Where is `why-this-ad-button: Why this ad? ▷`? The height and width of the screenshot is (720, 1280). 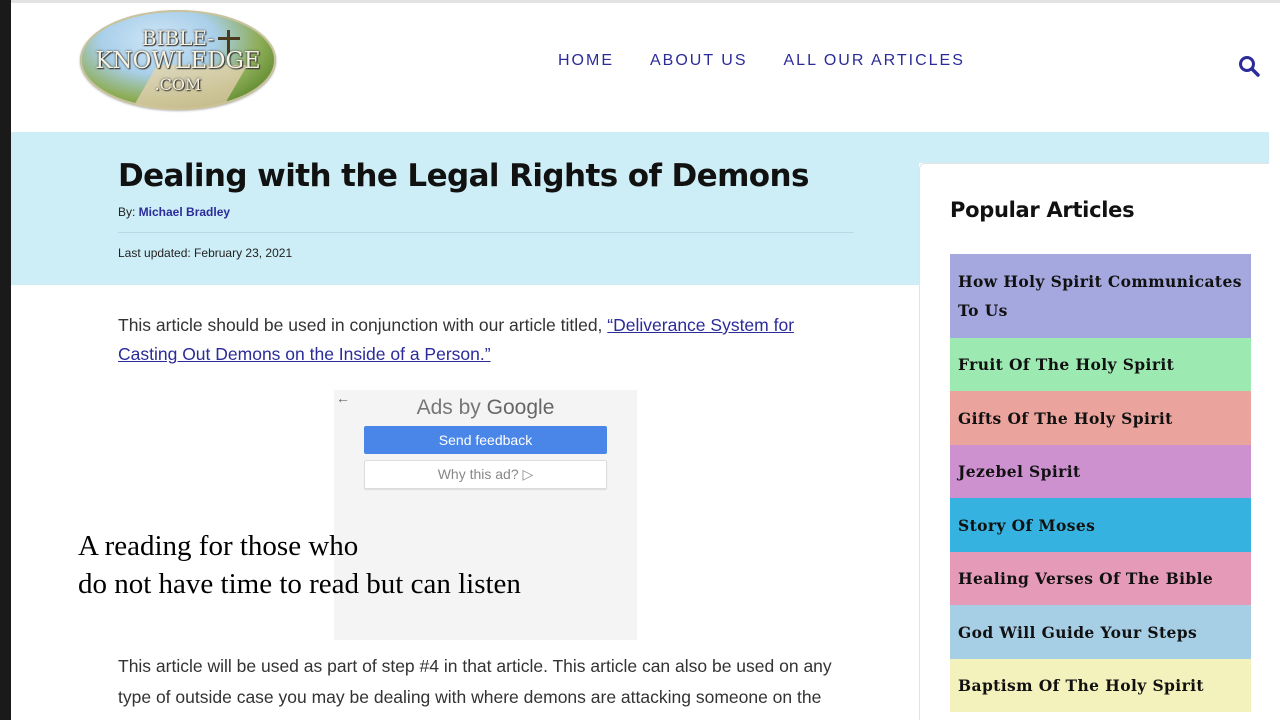
why-this-ad-button: Why this ad? ▷ is located at coordinates (485, 474).